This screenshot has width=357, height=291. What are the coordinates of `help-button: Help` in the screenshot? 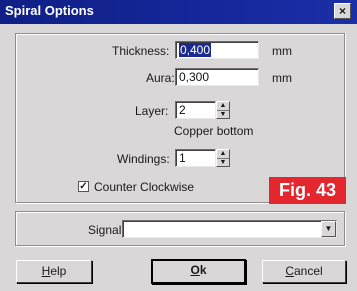 It's located at (54, 271).